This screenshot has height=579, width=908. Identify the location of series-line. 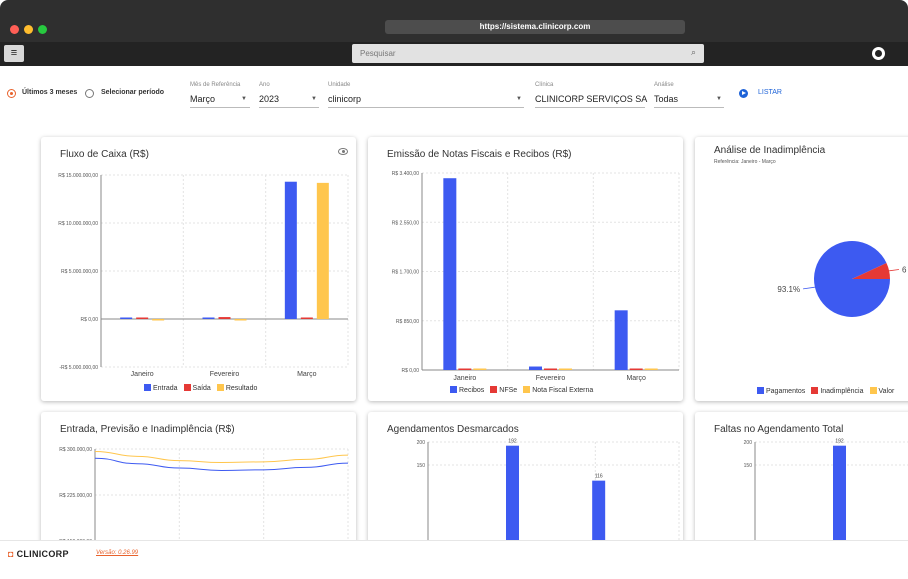
(221, 464).